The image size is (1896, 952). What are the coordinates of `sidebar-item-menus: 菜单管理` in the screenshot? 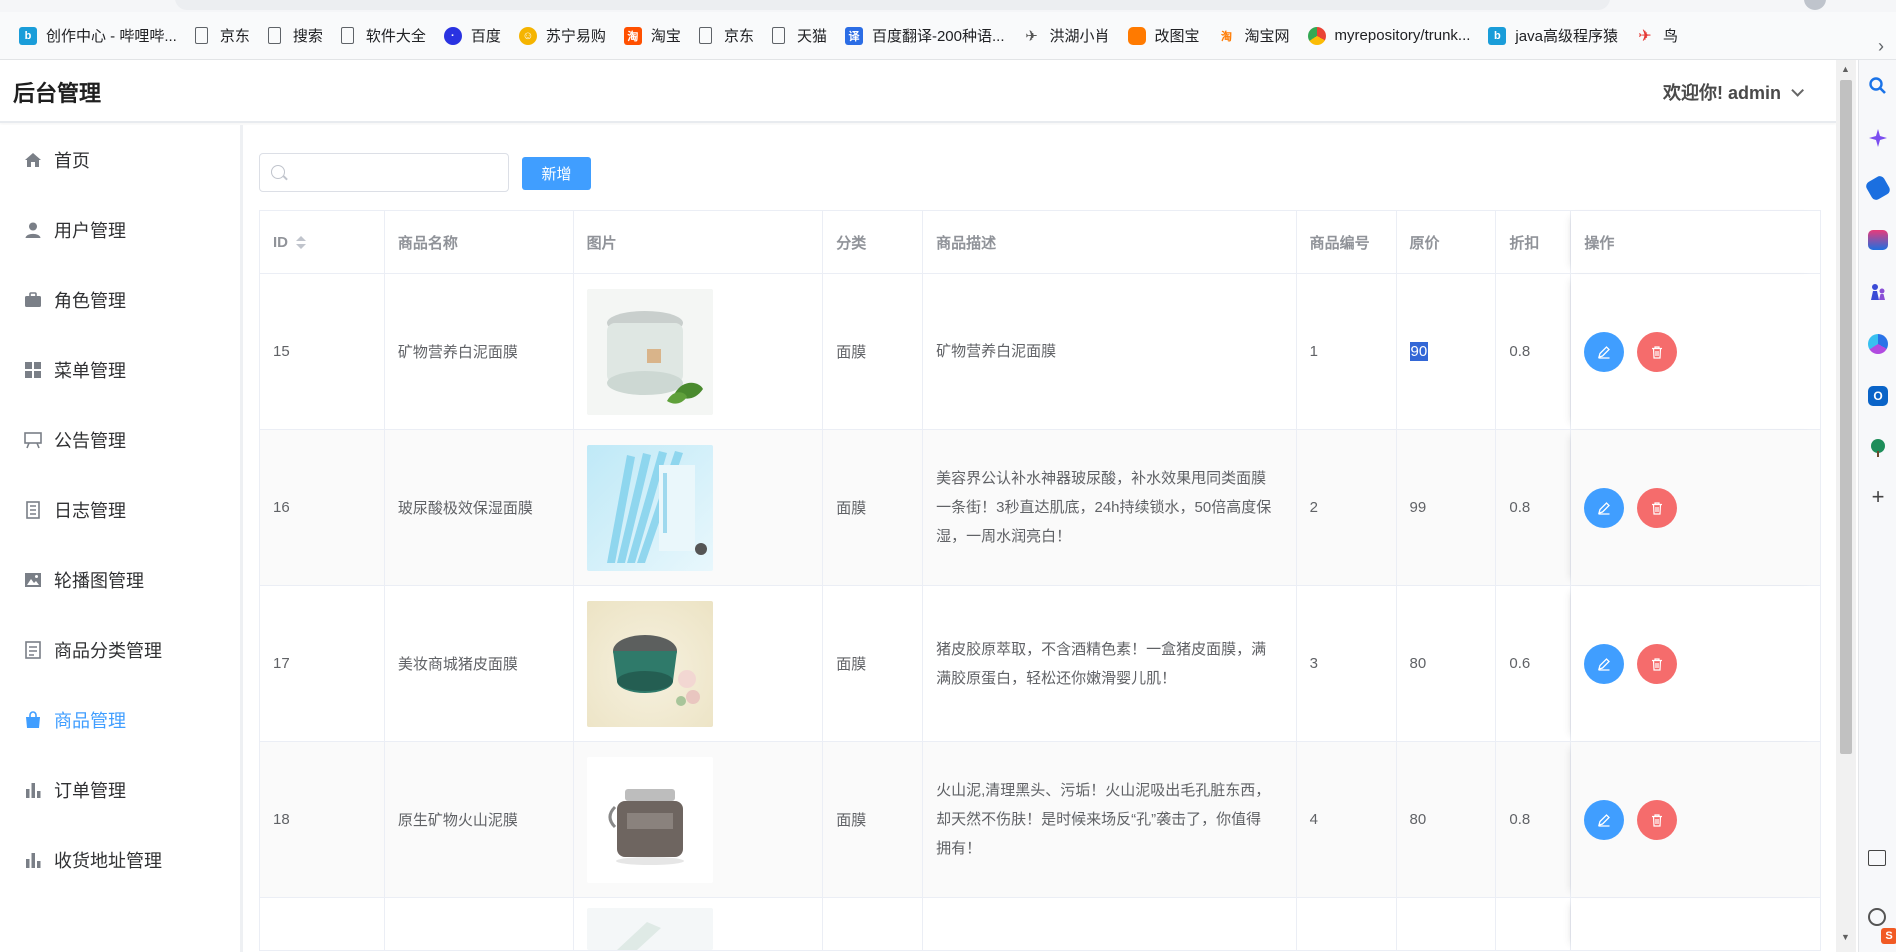 It's located at (120, 370).